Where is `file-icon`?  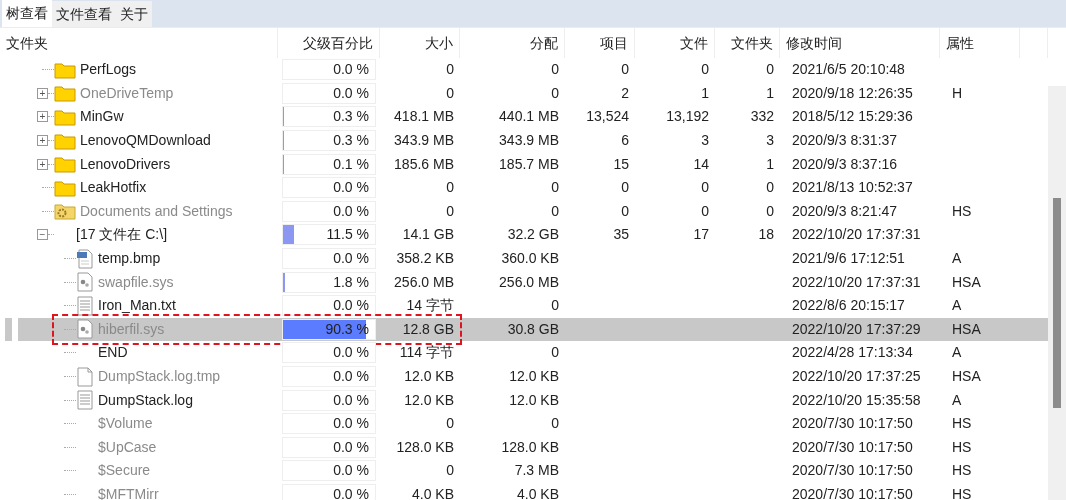
file-icon is located at coordinates (85, 376).